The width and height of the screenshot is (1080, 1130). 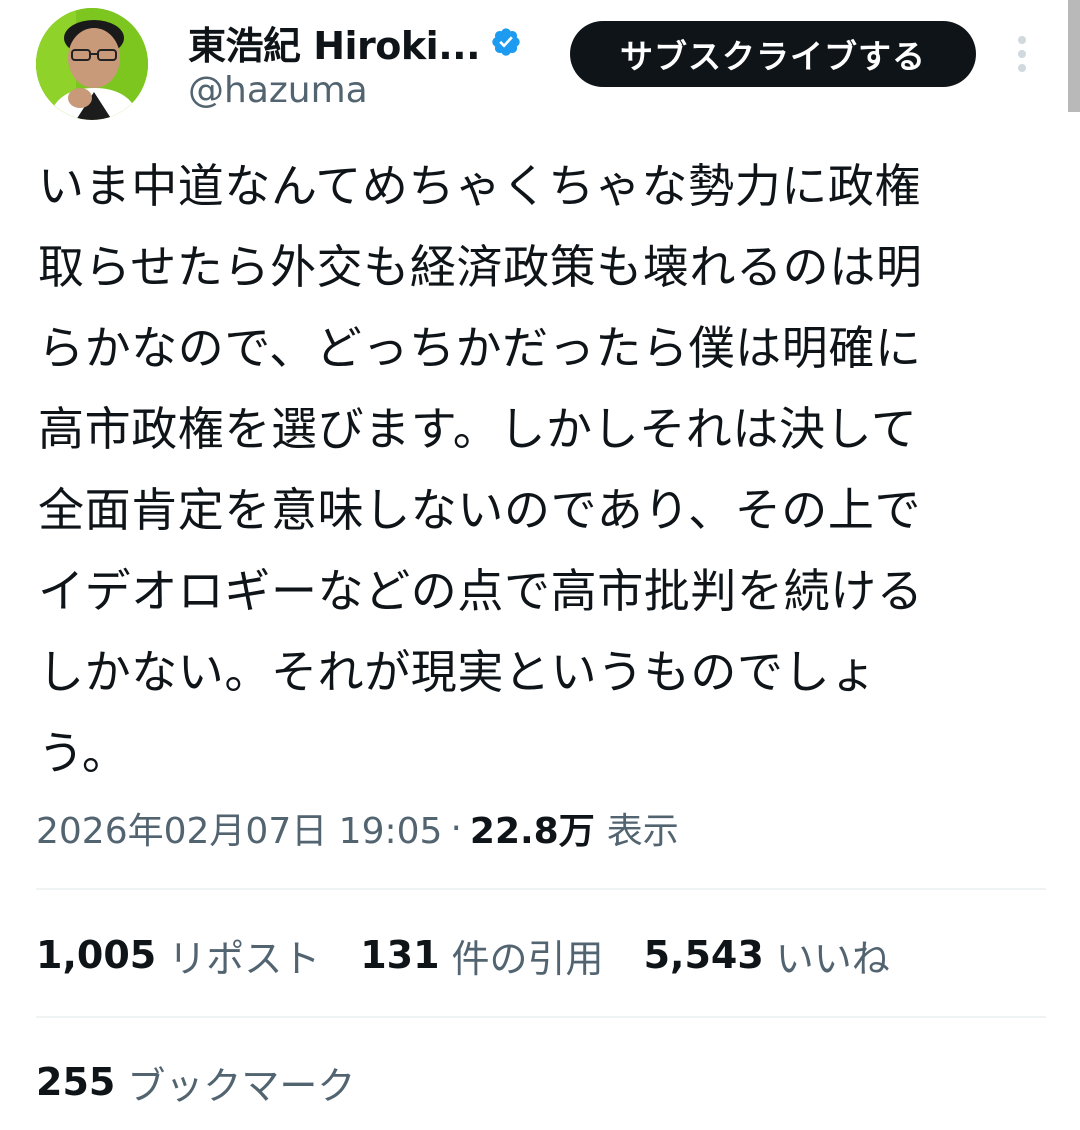 I want to click on author-handle: @hazuma, so click(x=278, y=90).